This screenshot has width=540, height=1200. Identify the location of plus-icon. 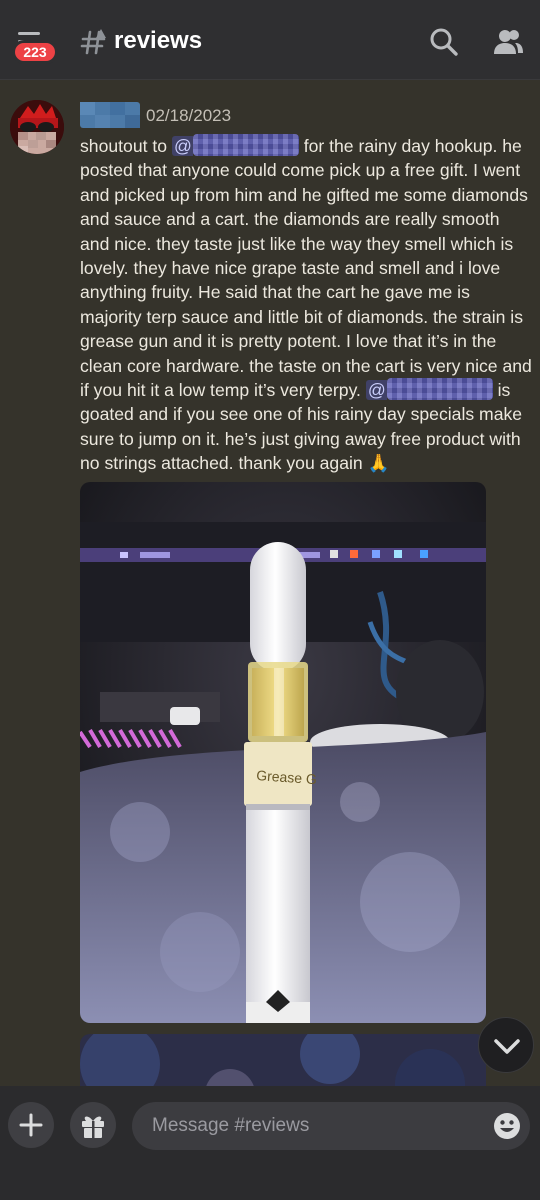
(31, 1125).